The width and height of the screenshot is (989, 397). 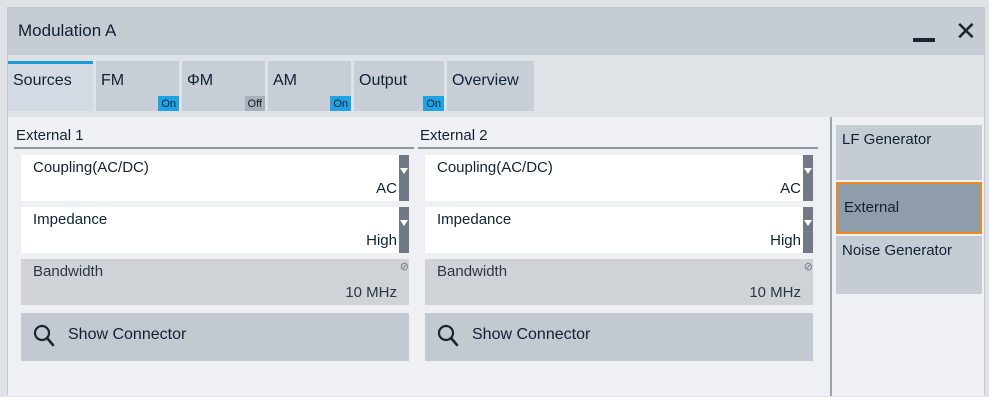 What do you see at coordinates (42, 80) in the screenshot?
I see `tab-label: Sources` at bounding box center [42, 80].